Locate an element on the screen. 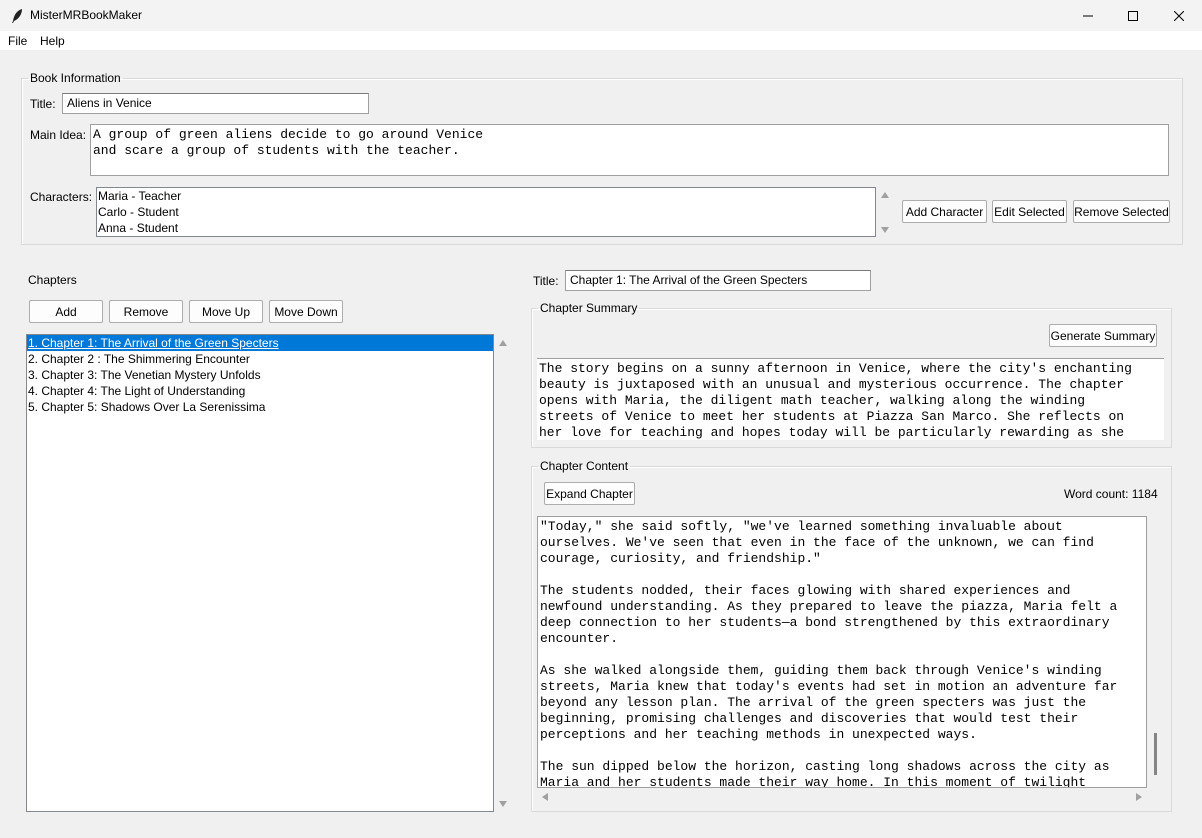 Image resolution: width=1202 pixels, height=838 pixels. edit-selected-button: Edit Selected is located at coordinates (1029, 211).